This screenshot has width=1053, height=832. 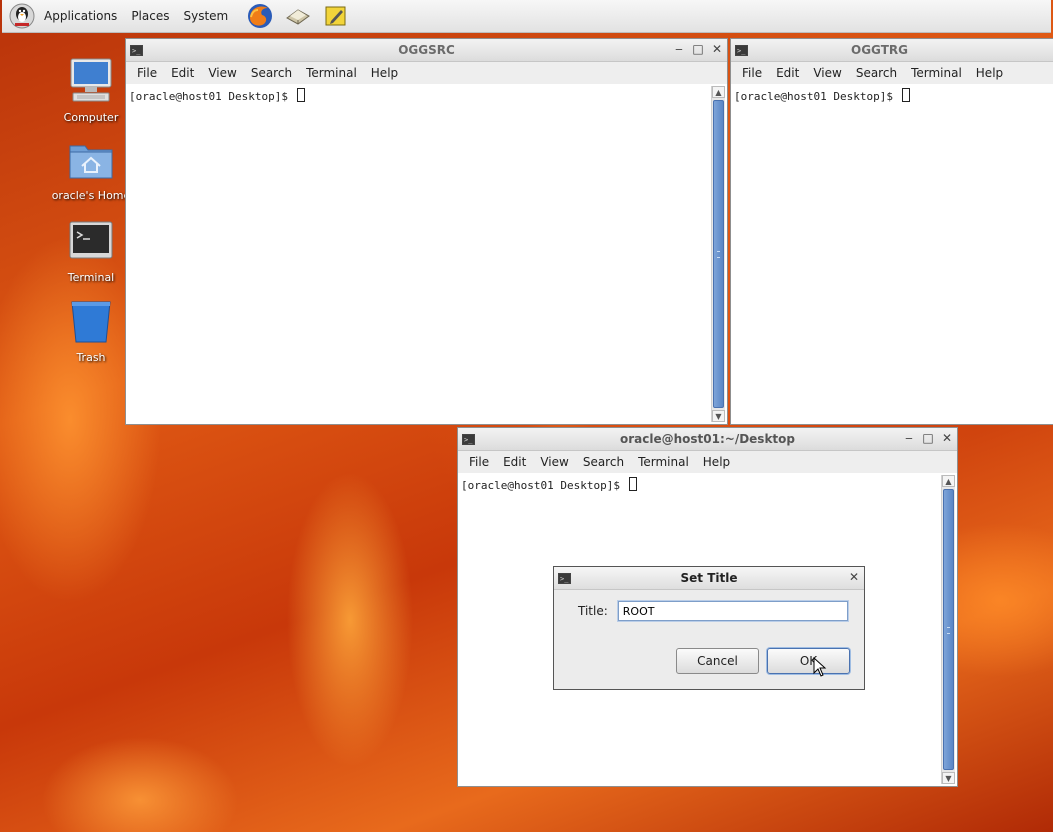 I want to click on computer-icon, so click(x=91, y=80).